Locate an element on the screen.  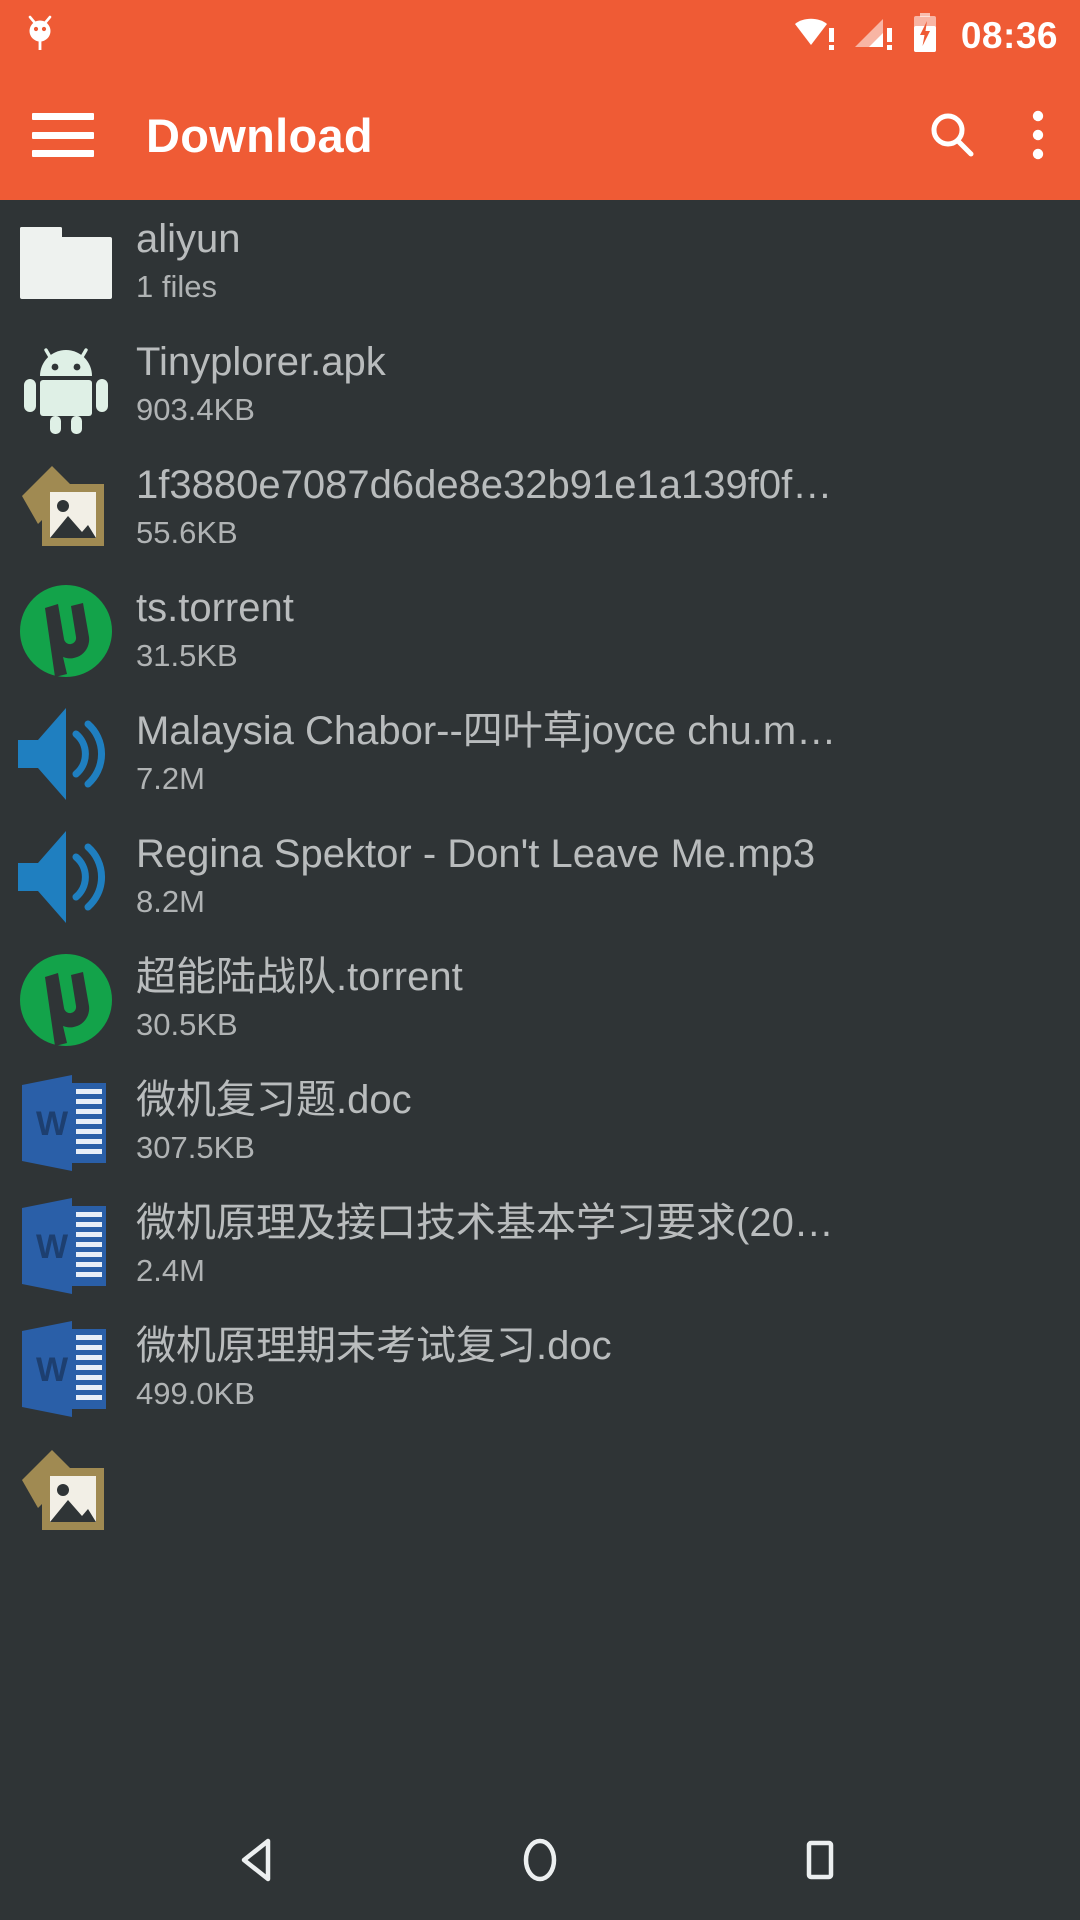
list-item-text: Regina Spektor - Don't Leave Me.mp3 8.2M is located at coordinates (608, 876).